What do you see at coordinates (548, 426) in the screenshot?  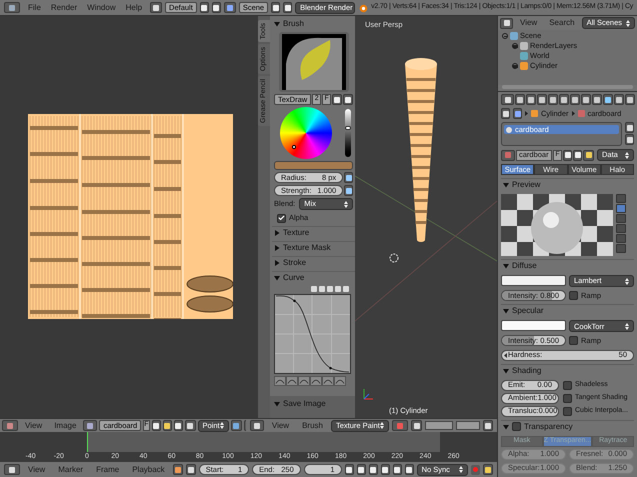 I see `panel-title: Transparency` at bounding box center [548, 426].